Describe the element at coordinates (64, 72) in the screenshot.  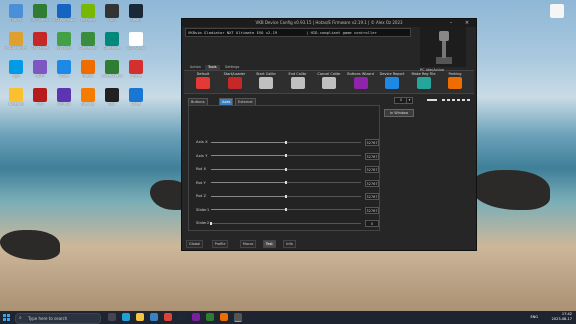
I see `desktop-icon: Audio` at that location.